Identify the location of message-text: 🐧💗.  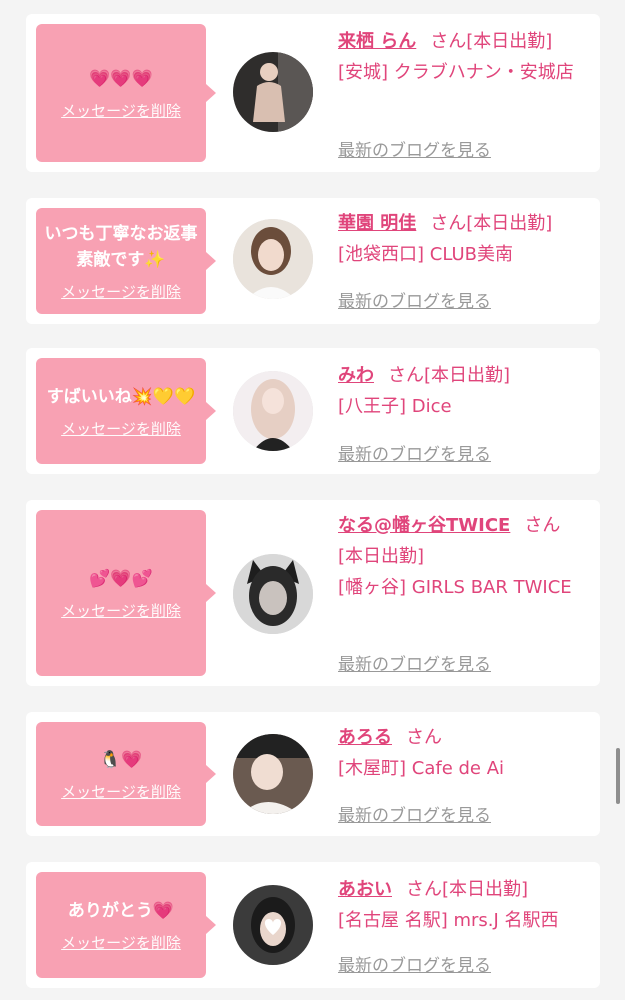
(121, 759).